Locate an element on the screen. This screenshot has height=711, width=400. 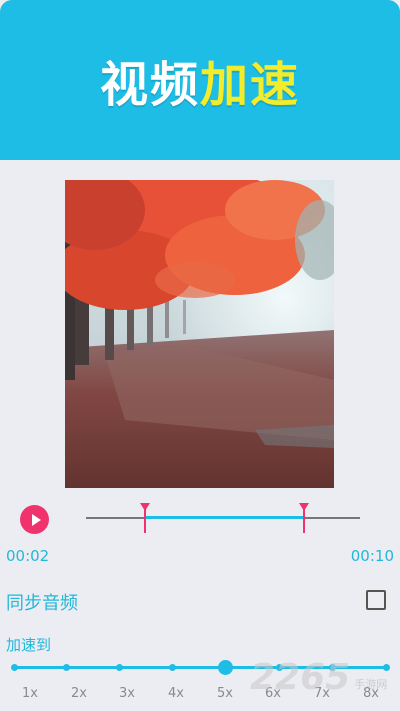
speed-tick-label: 1x is located at coordinates (30, 693).